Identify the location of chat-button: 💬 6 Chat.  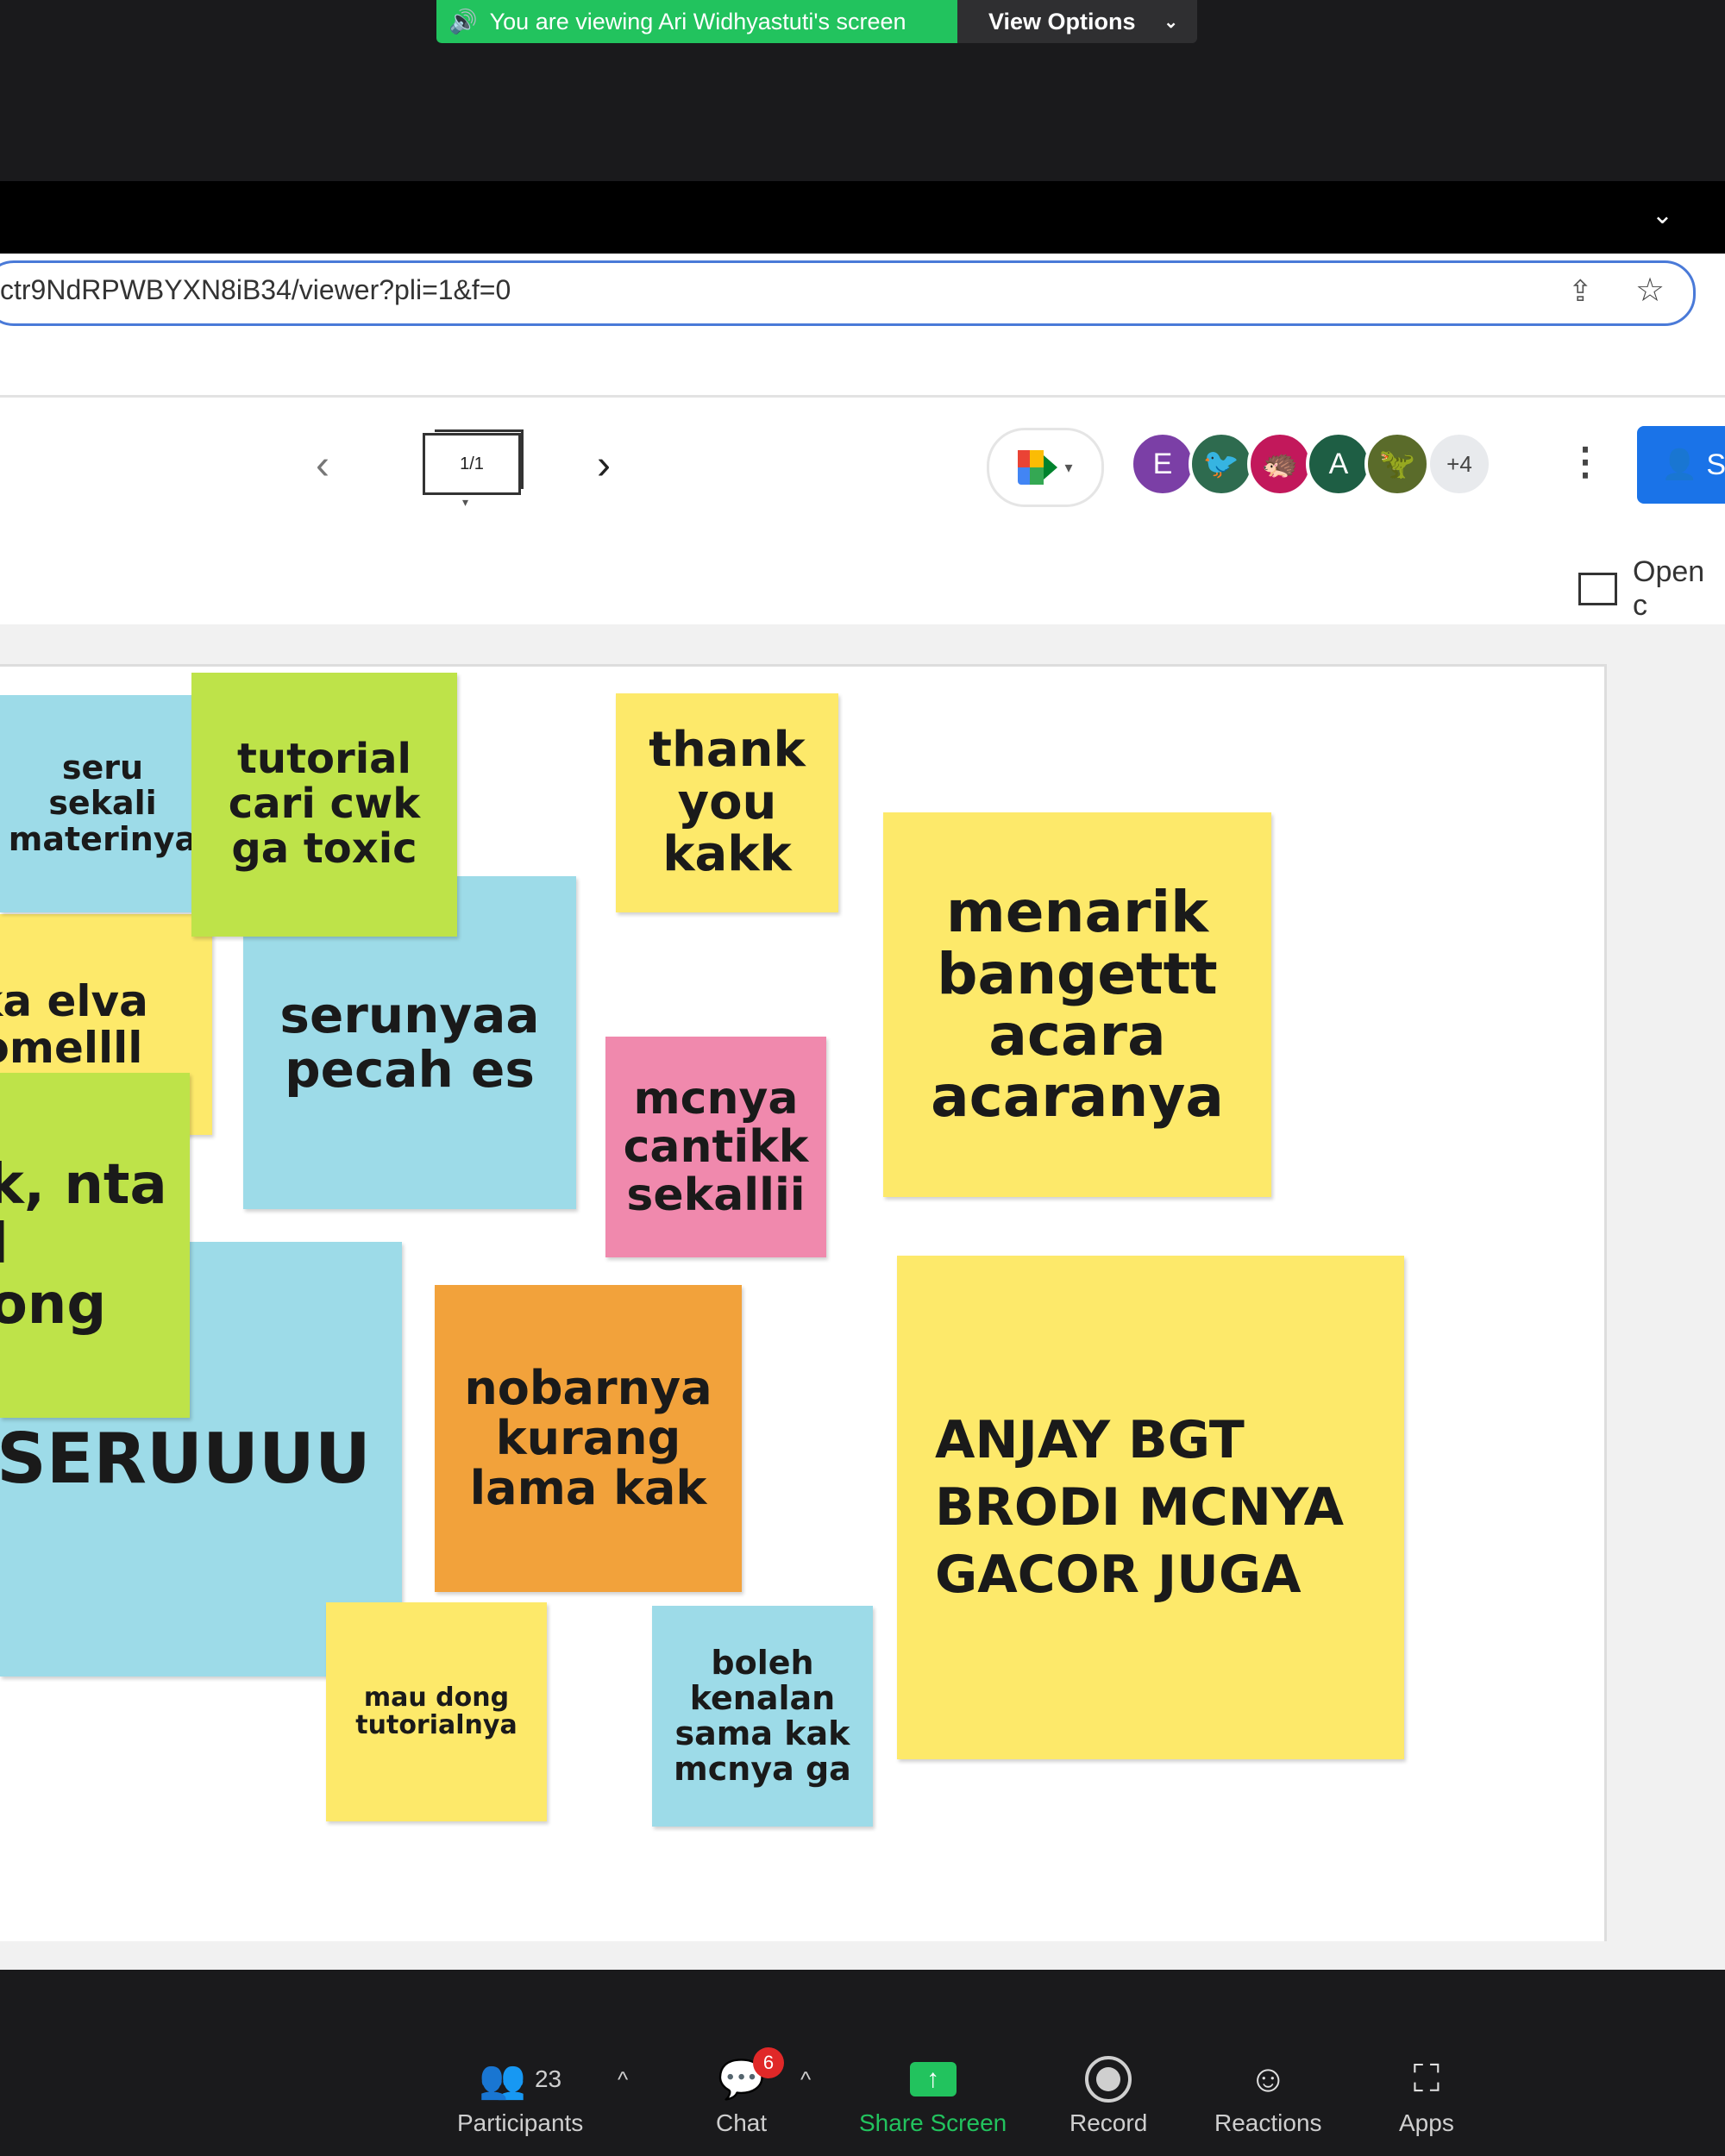
(750, 2092).